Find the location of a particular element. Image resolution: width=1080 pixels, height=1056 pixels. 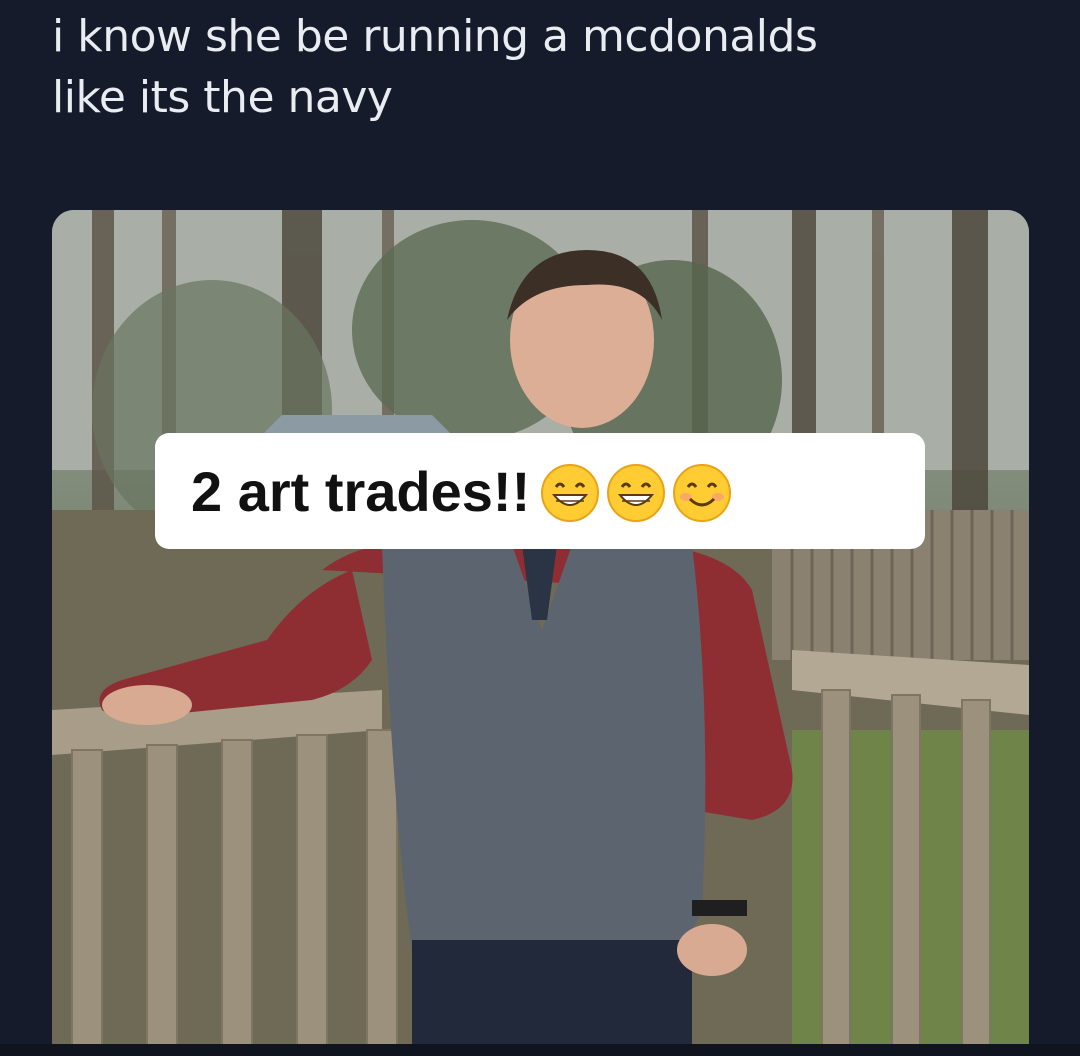

tweet-text-line-2: like its the navy is located at coordinates (222, 97).